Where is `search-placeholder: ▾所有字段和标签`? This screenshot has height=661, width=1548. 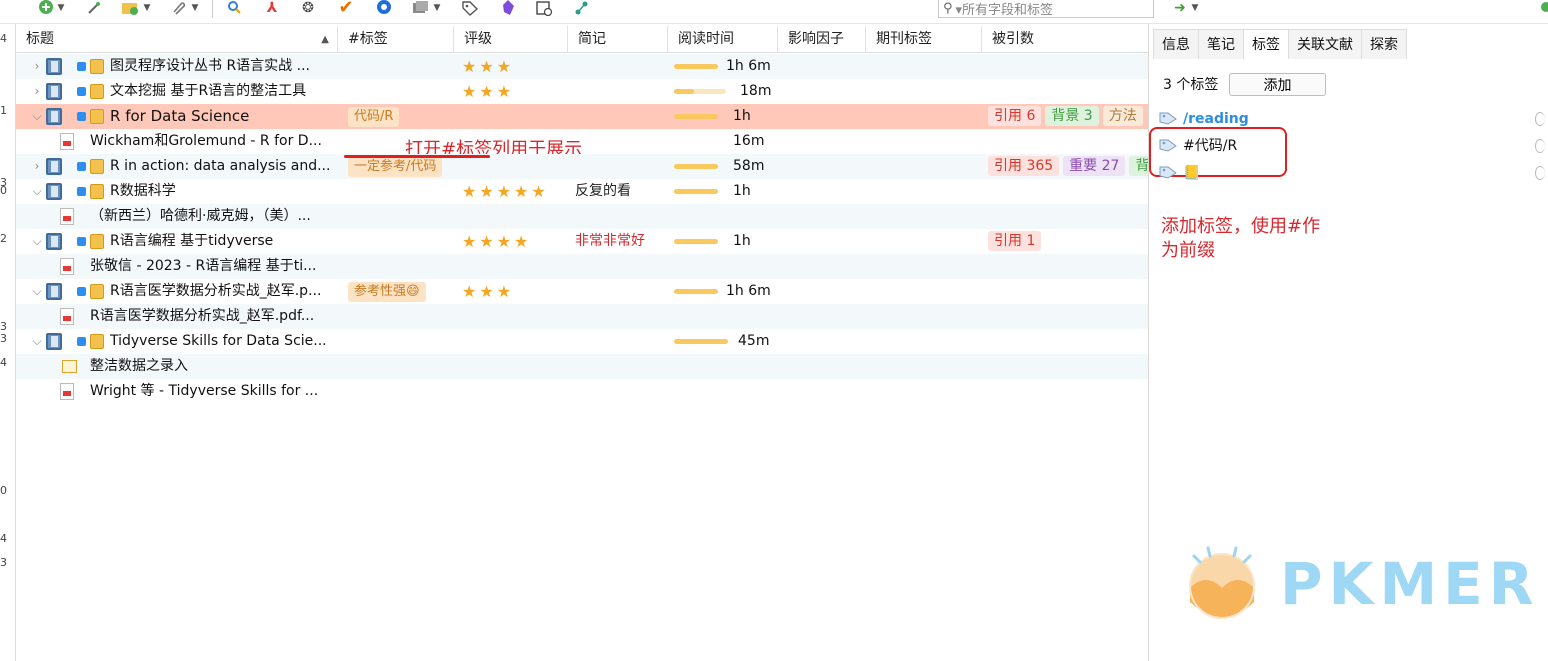
search-placeholder: ▾所有字段和标签 is located at coordinates (1004, 10).